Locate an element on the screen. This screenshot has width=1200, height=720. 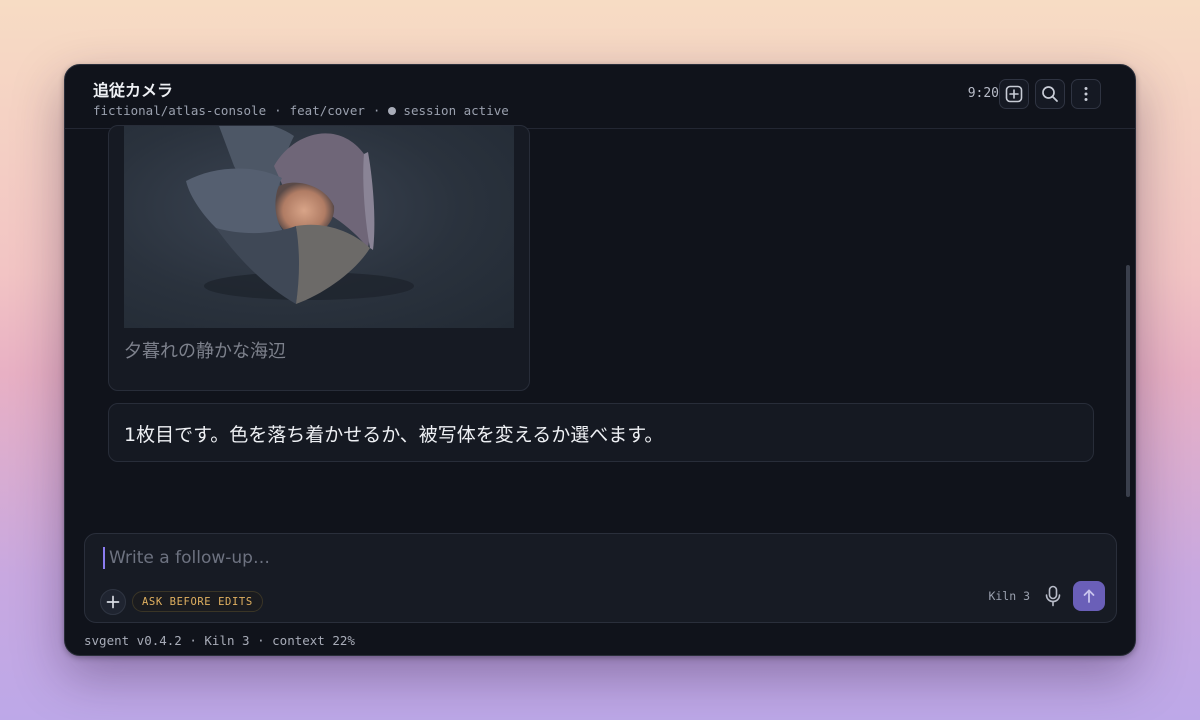
image-caption: 夕暮れの静かな海辺 is located at coordinates (205, 351).